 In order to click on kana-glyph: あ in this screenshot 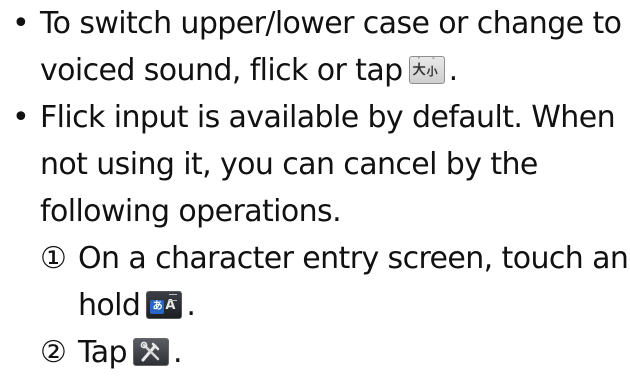, I will do `click(157, 307)`.